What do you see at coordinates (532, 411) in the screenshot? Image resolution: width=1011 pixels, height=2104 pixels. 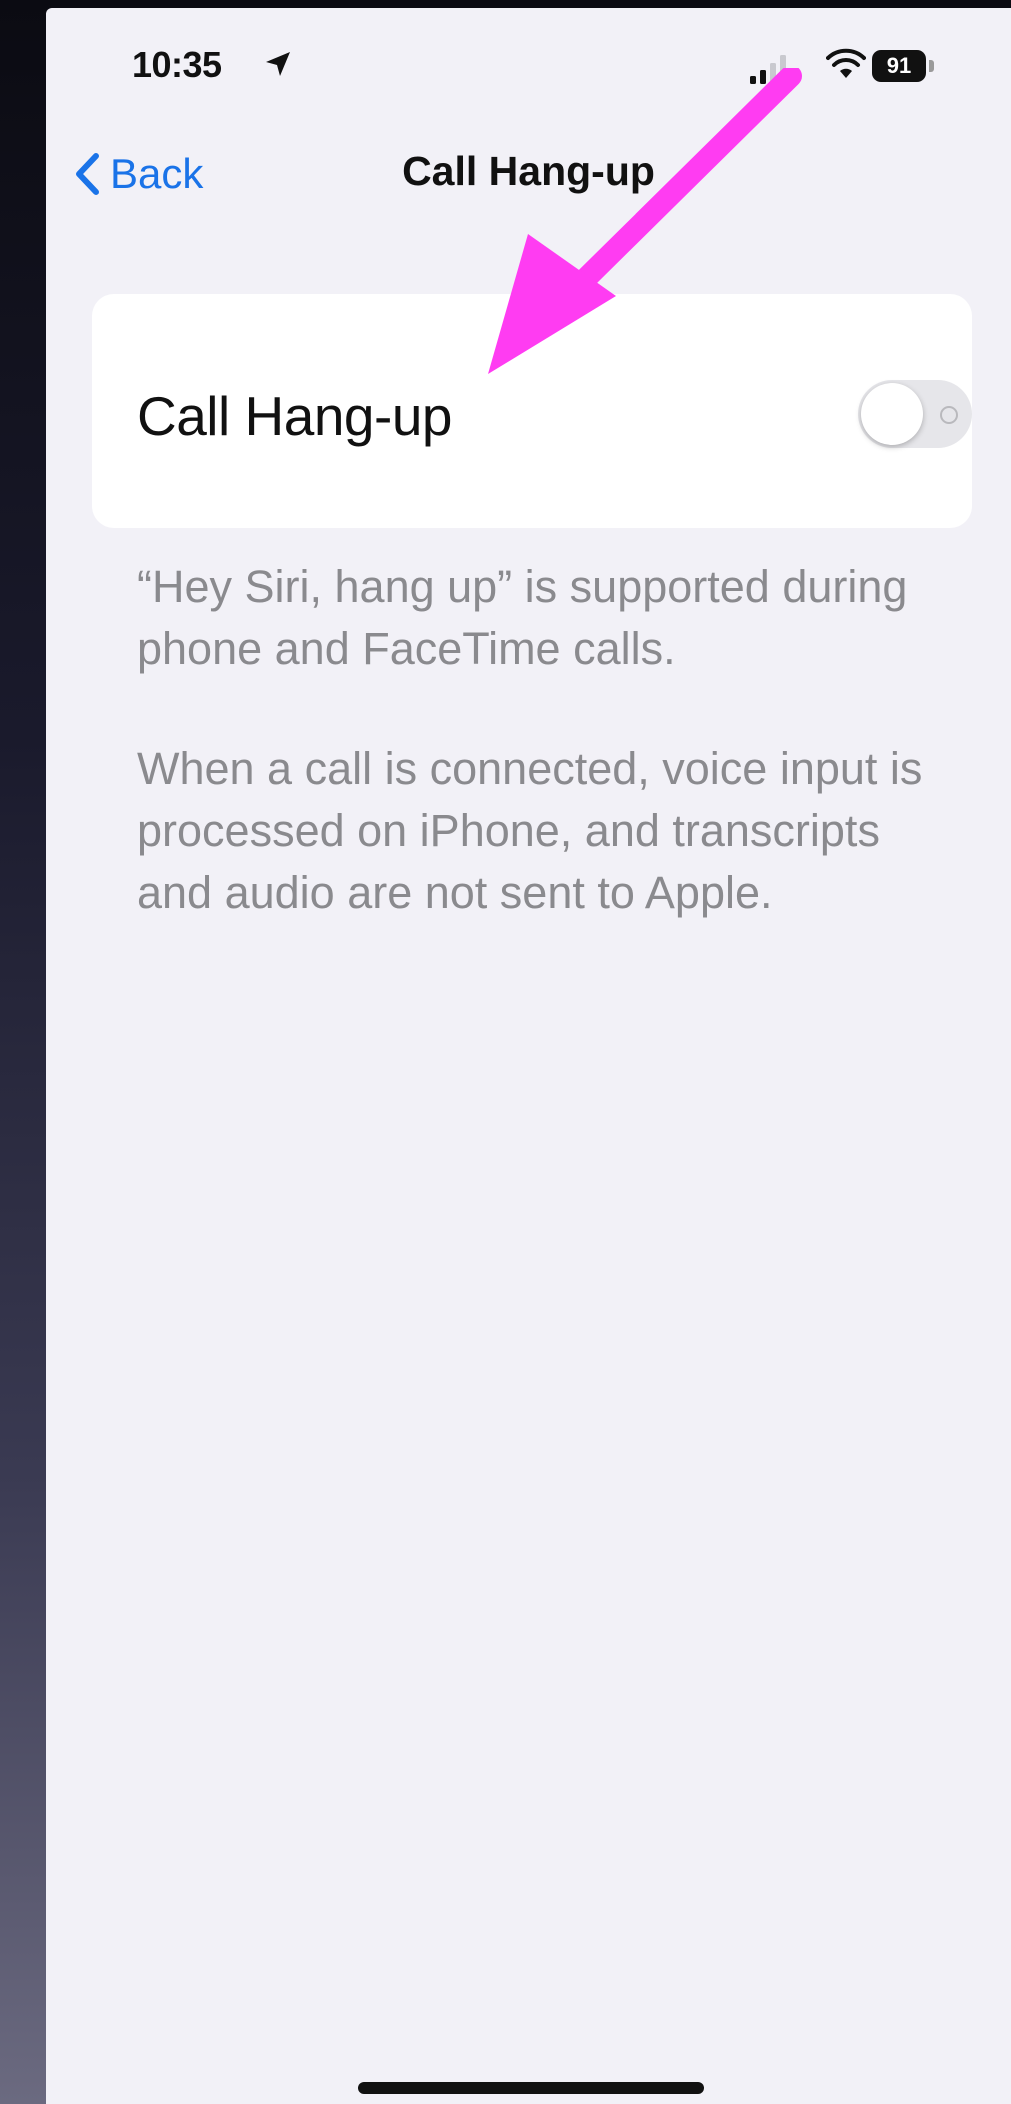 I see `settings-card: Call Hang-up` at bounding box center [532, 411].